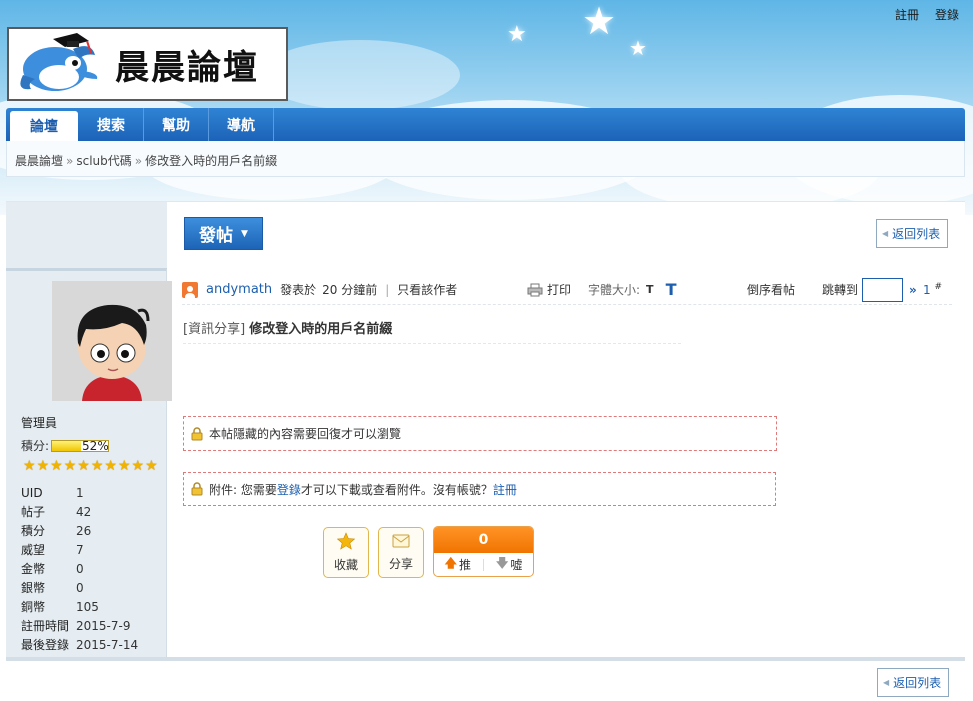 This screenshot has width=973, height=701. I want to click on downvote-button: 🡇 噓, so click(509, 564).